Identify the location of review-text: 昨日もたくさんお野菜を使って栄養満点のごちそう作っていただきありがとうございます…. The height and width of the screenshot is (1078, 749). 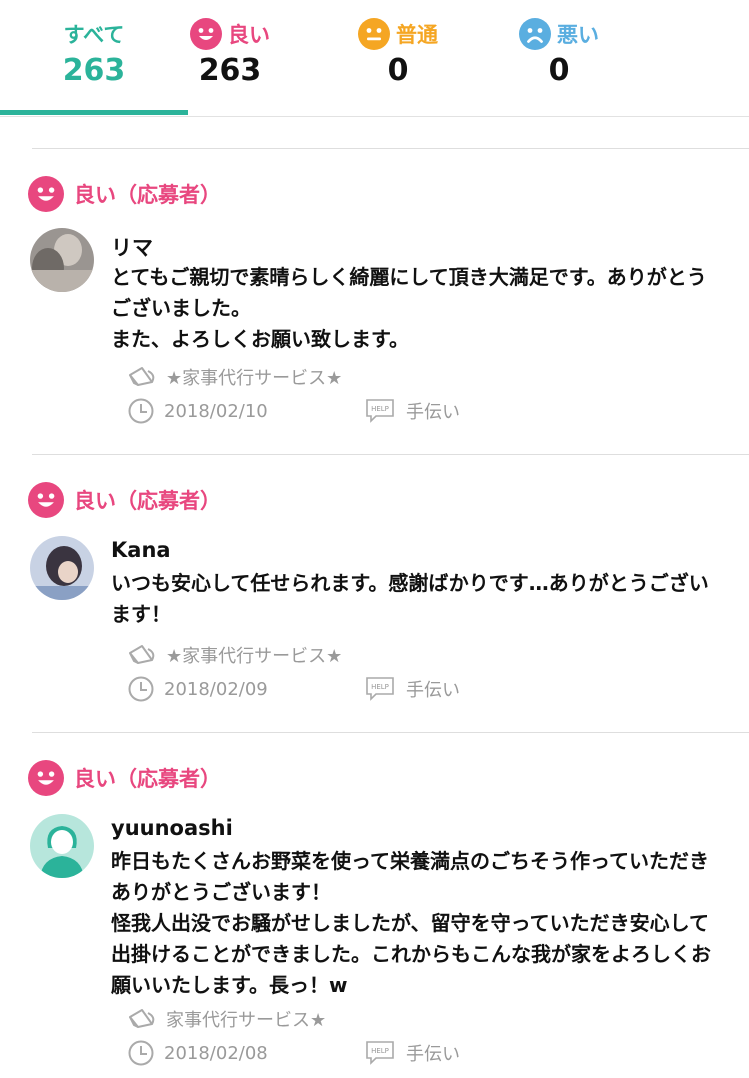
(411, 923).